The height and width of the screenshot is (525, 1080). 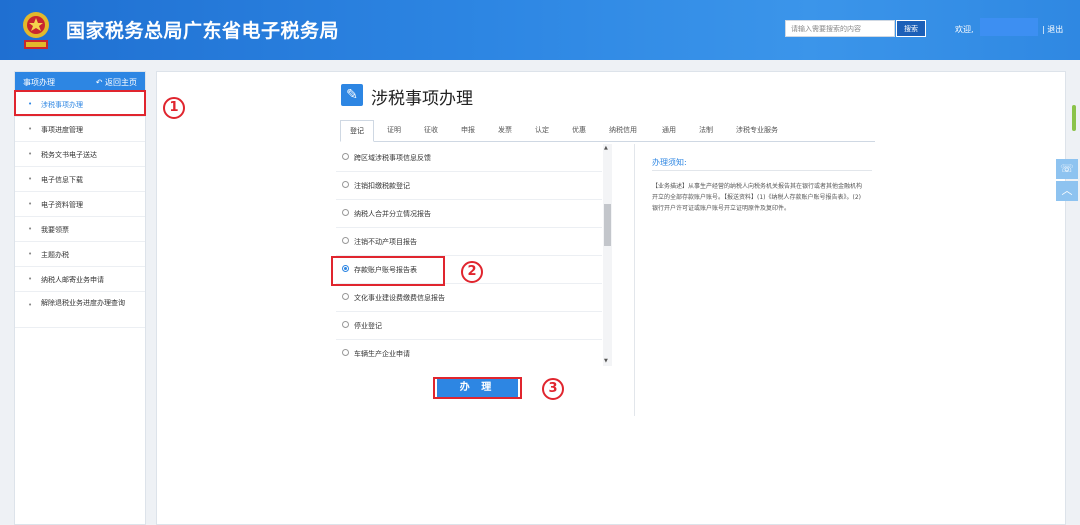 I want to click on list-scroll-thumb, so click(x=607, y=225).